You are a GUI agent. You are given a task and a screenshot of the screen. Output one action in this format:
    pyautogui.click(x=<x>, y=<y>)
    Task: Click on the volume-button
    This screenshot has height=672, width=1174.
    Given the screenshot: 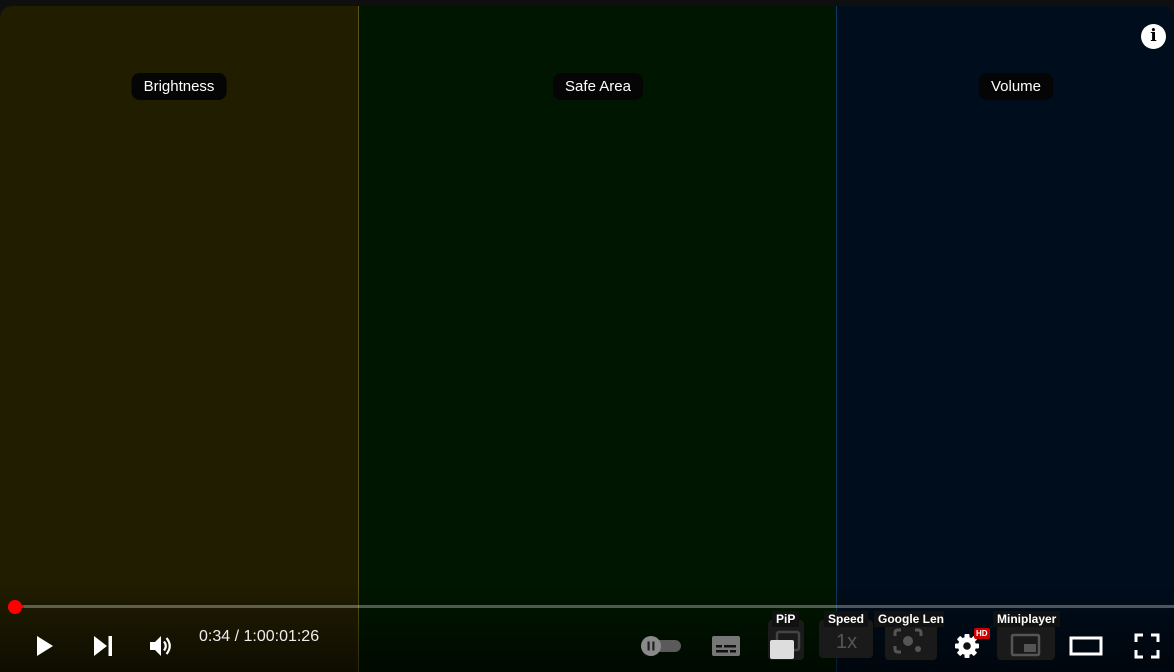 What is the action you would take?
    pyautogui.click(x=161, y=646)
    